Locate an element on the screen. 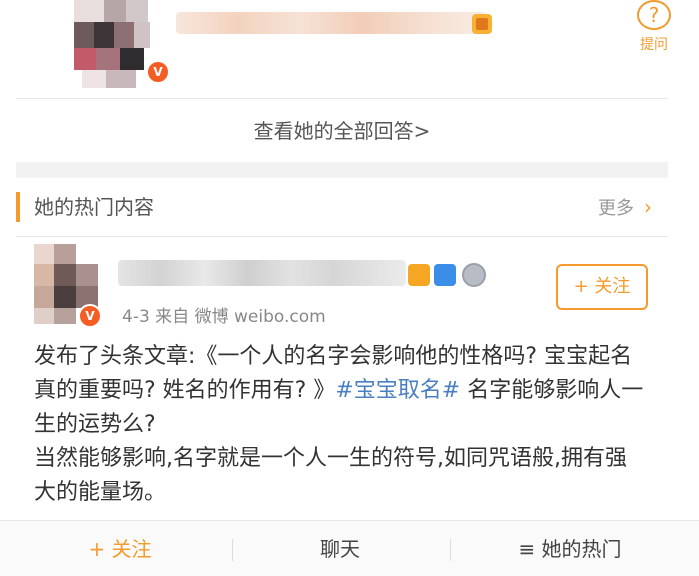 Image resolution: width=699 pixels, height=576 pixels. medal-badge-icon is located at coordinates (474, 275).